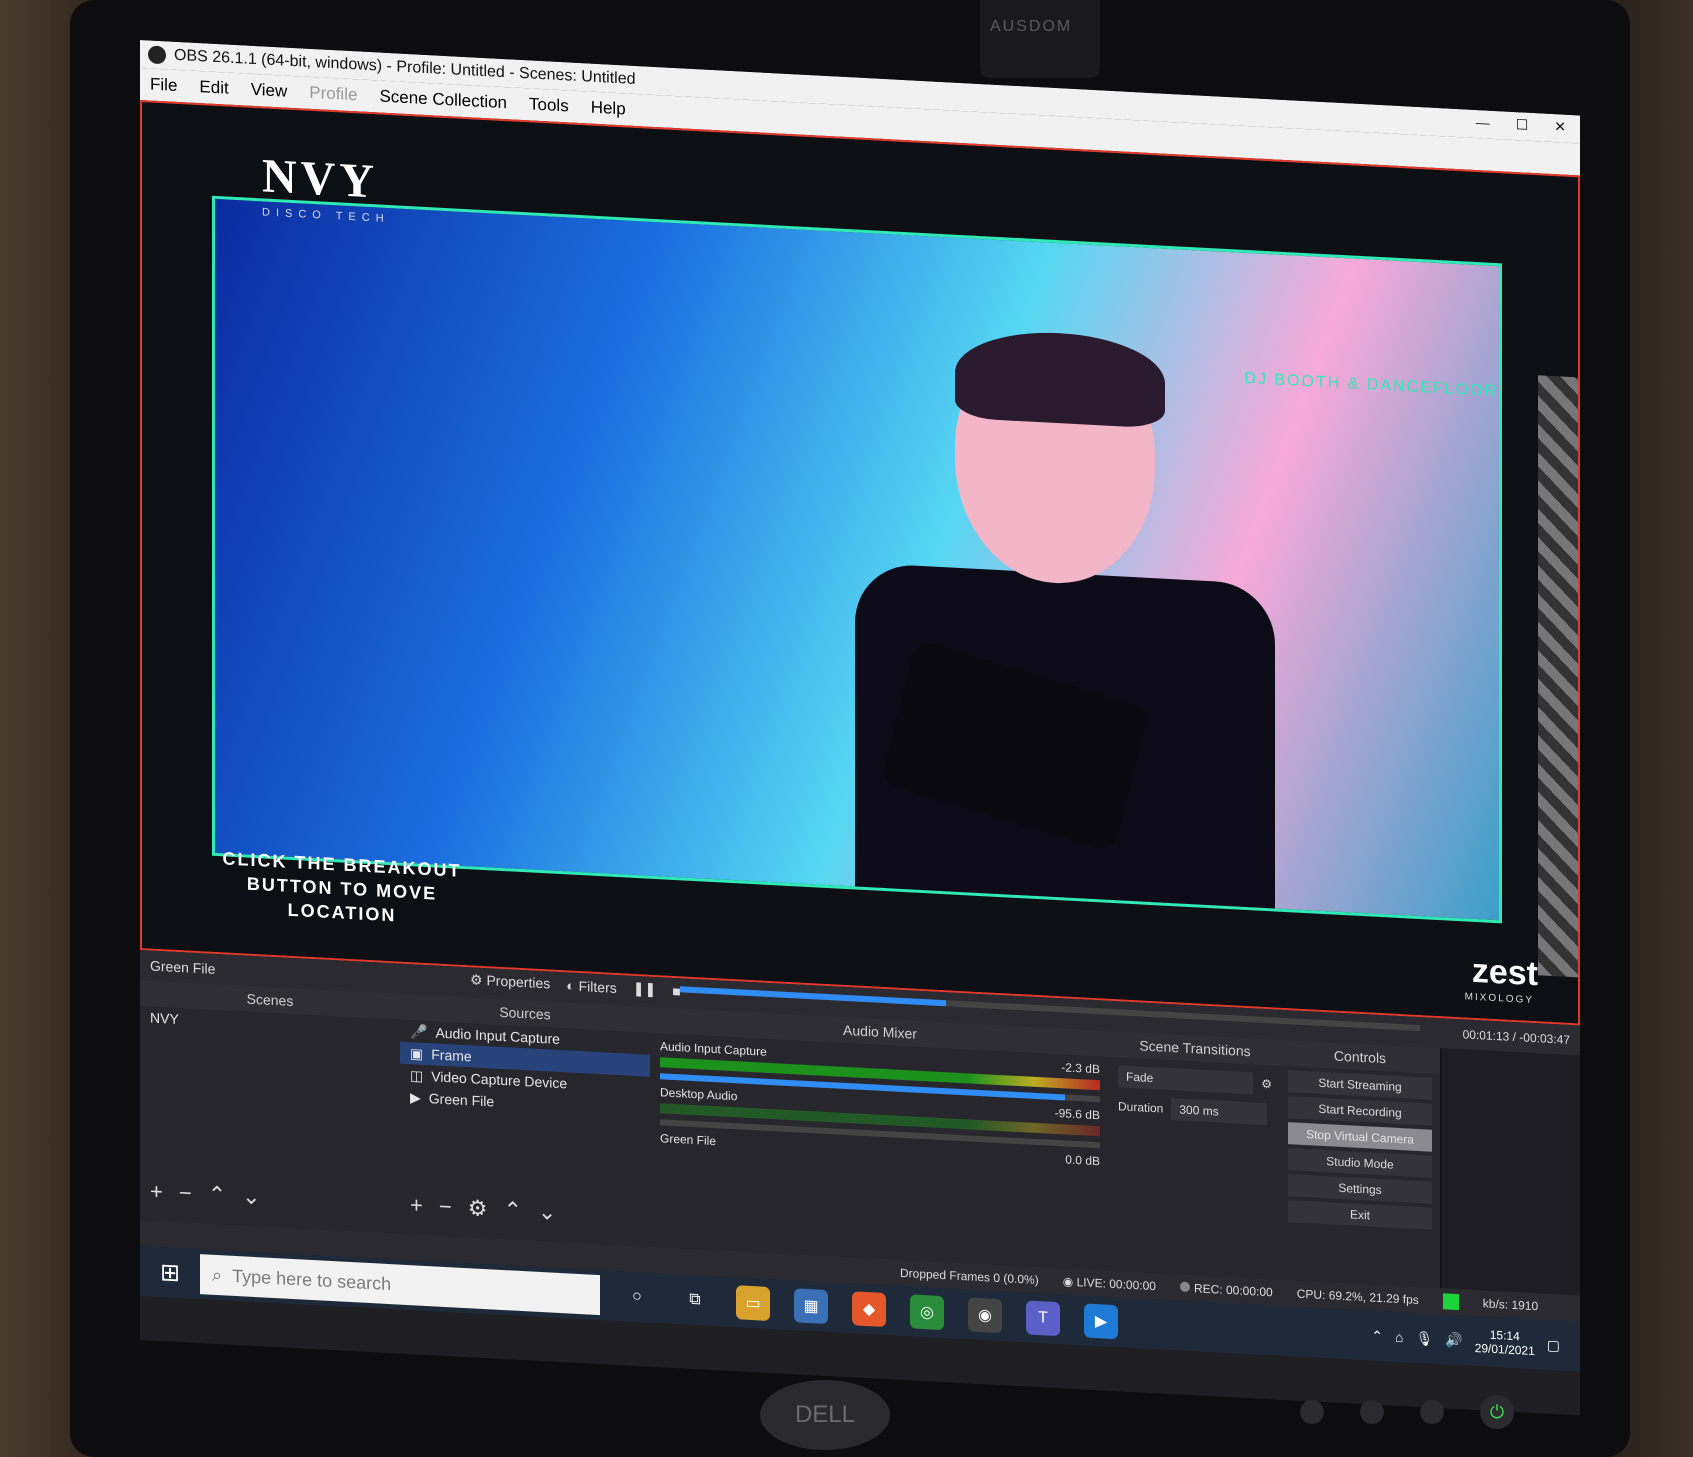  What do you see at coordinates (1077, 1114) in the screenshot?
I see `mixer-db-desktop-audio: -95.6 dB` at bounding box center [1077, 1114].